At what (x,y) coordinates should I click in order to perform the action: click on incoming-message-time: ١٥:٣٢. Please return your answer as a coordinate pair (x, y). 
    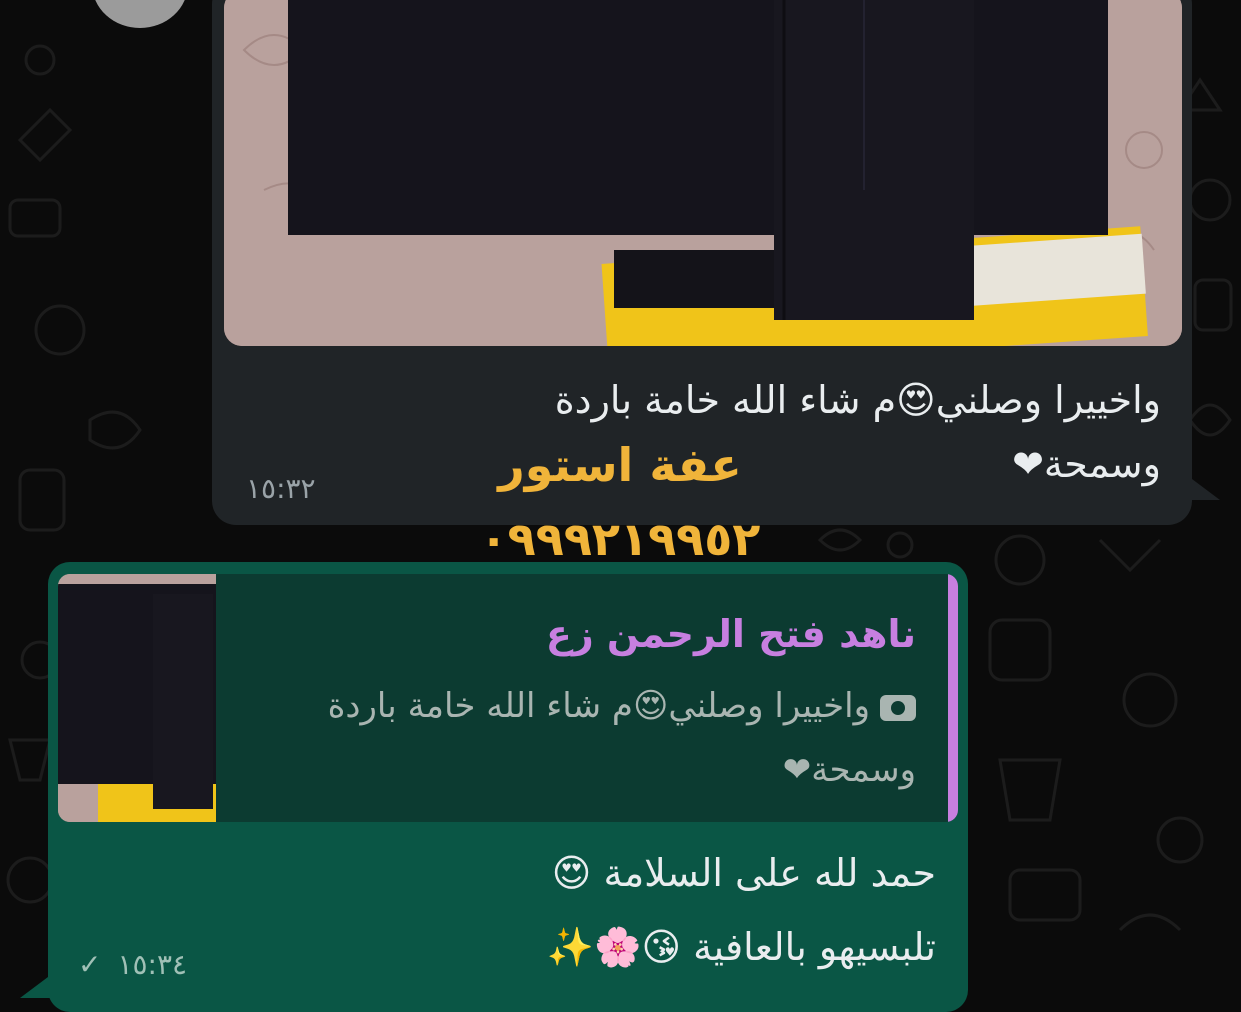
    Looking at the image, I should click on (281, 488).